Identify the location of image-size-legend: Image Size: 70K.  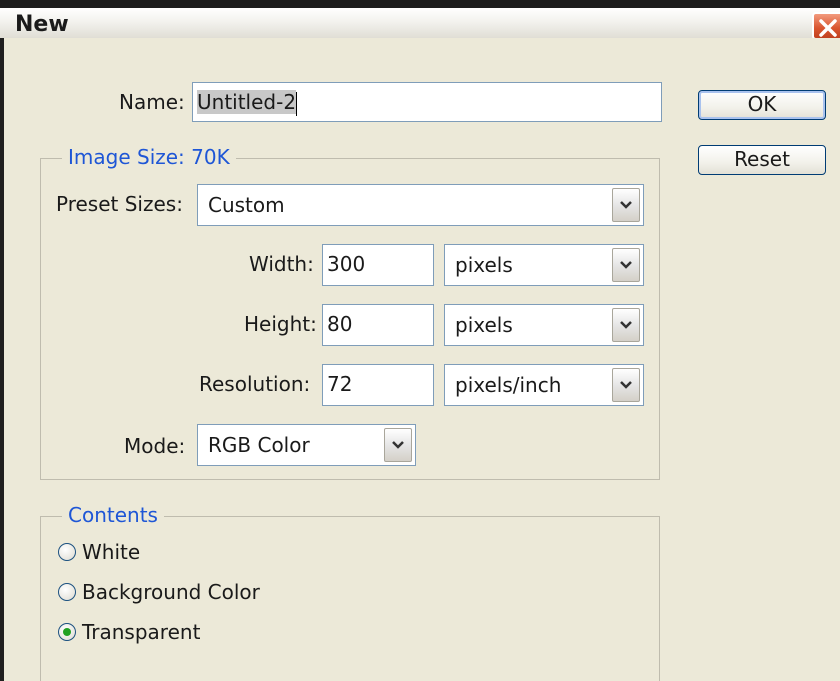
(149, 157).